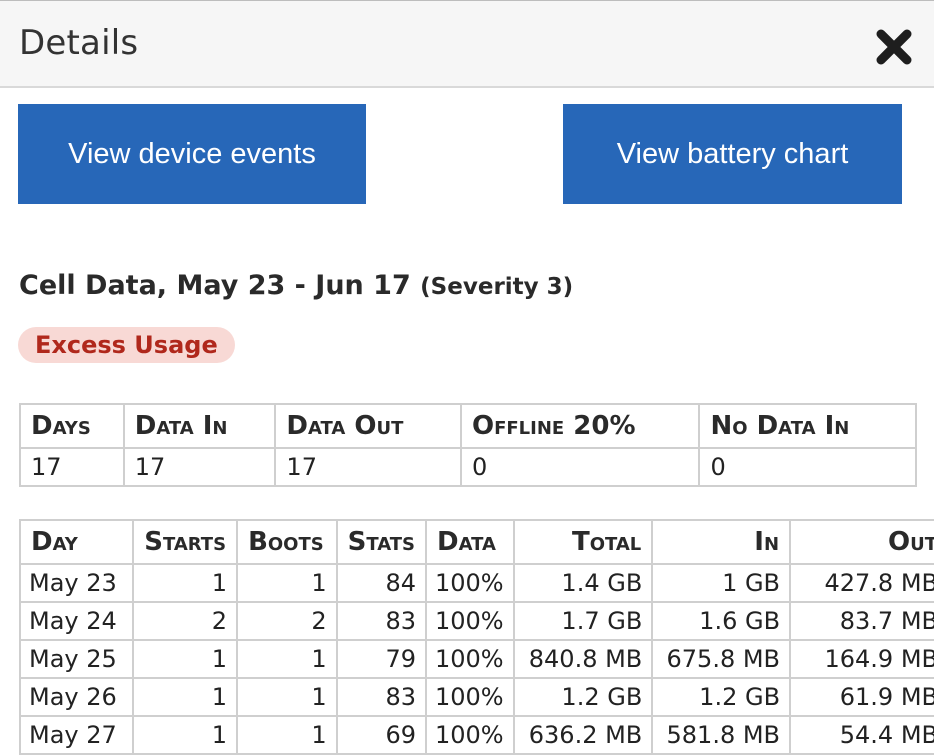 This screenshot has height=756, width=934. Describe the element at coordinates (470, 542) in the screenshot. I see `header-data: Data` at that location.